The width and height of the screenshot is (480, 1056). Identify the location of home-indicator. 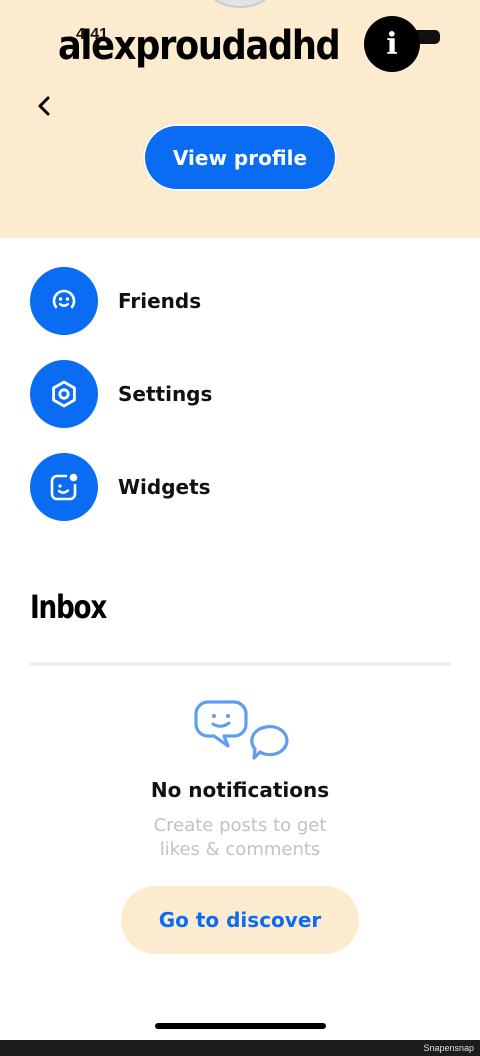
(240, 1026).